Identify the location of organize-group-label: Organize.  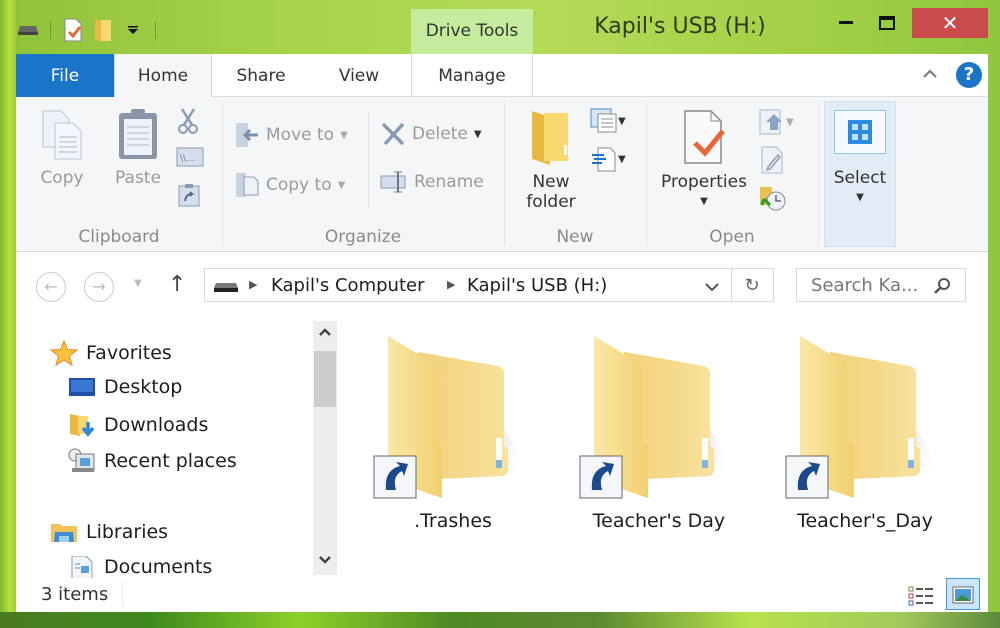
(363, 237).